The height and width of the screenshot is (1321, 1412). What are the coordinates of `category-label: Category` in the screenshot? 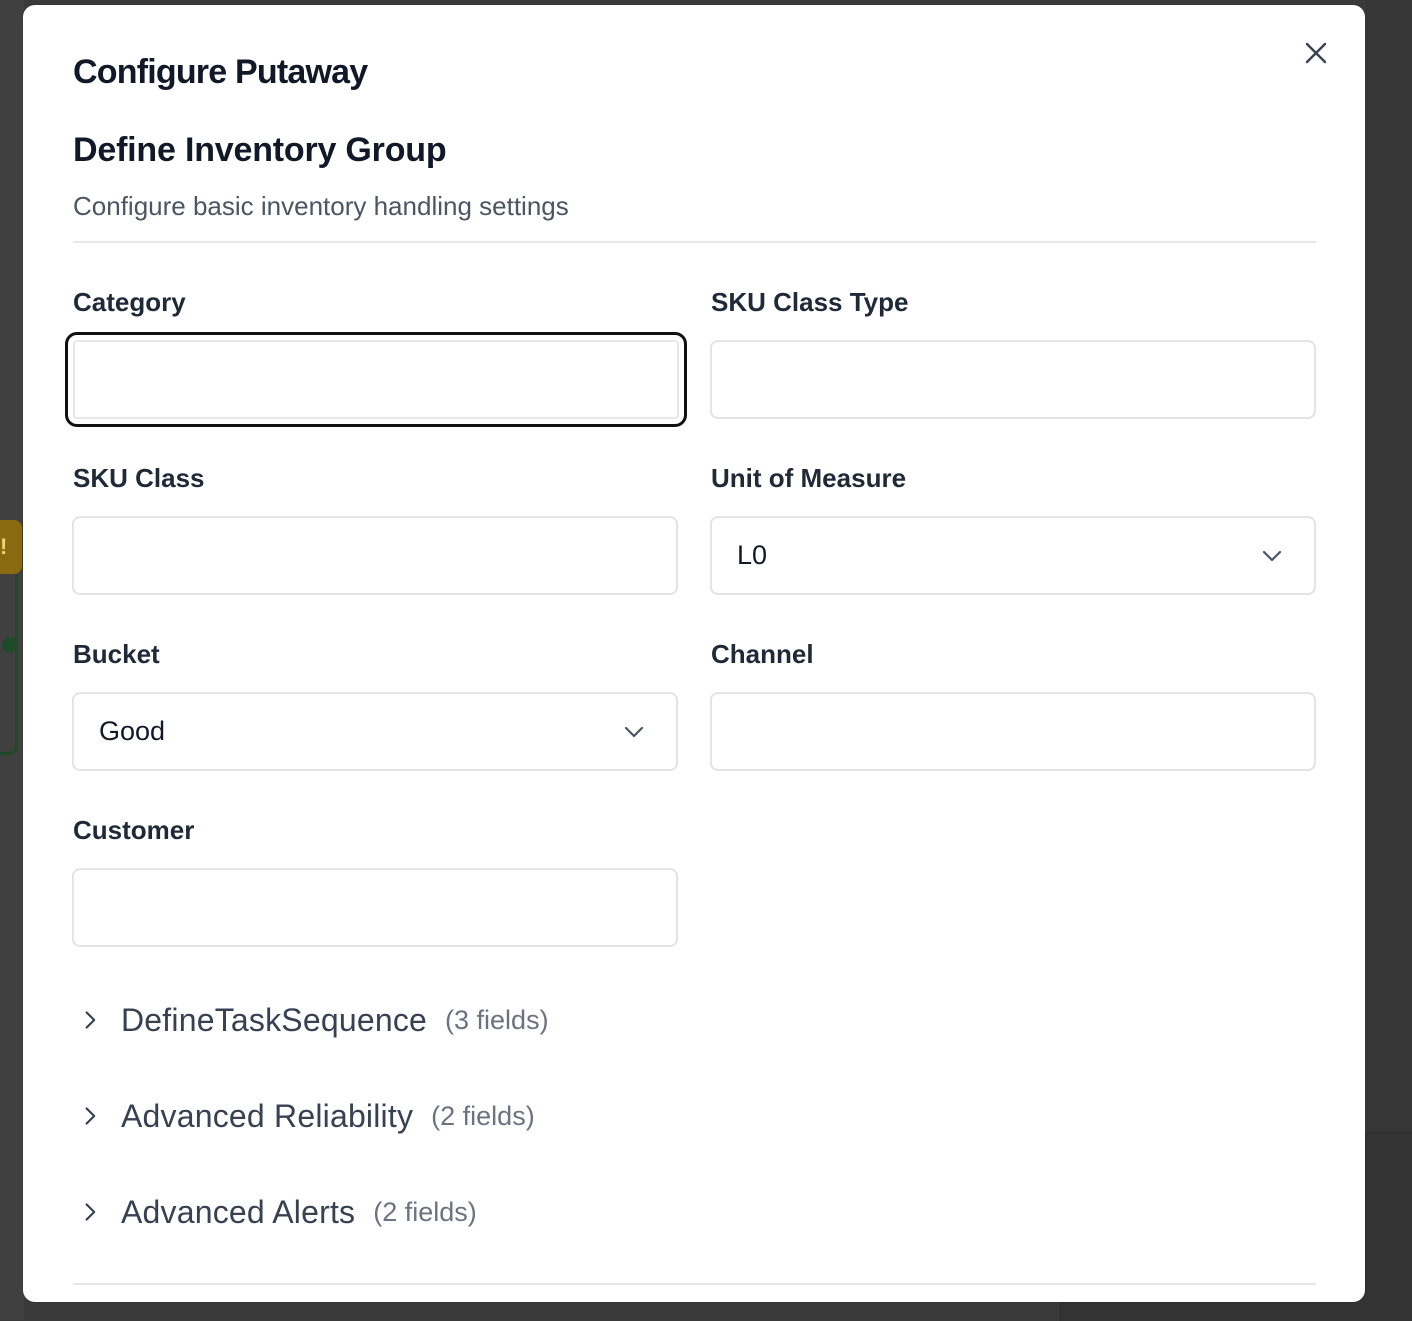 It's located at (129, 302).